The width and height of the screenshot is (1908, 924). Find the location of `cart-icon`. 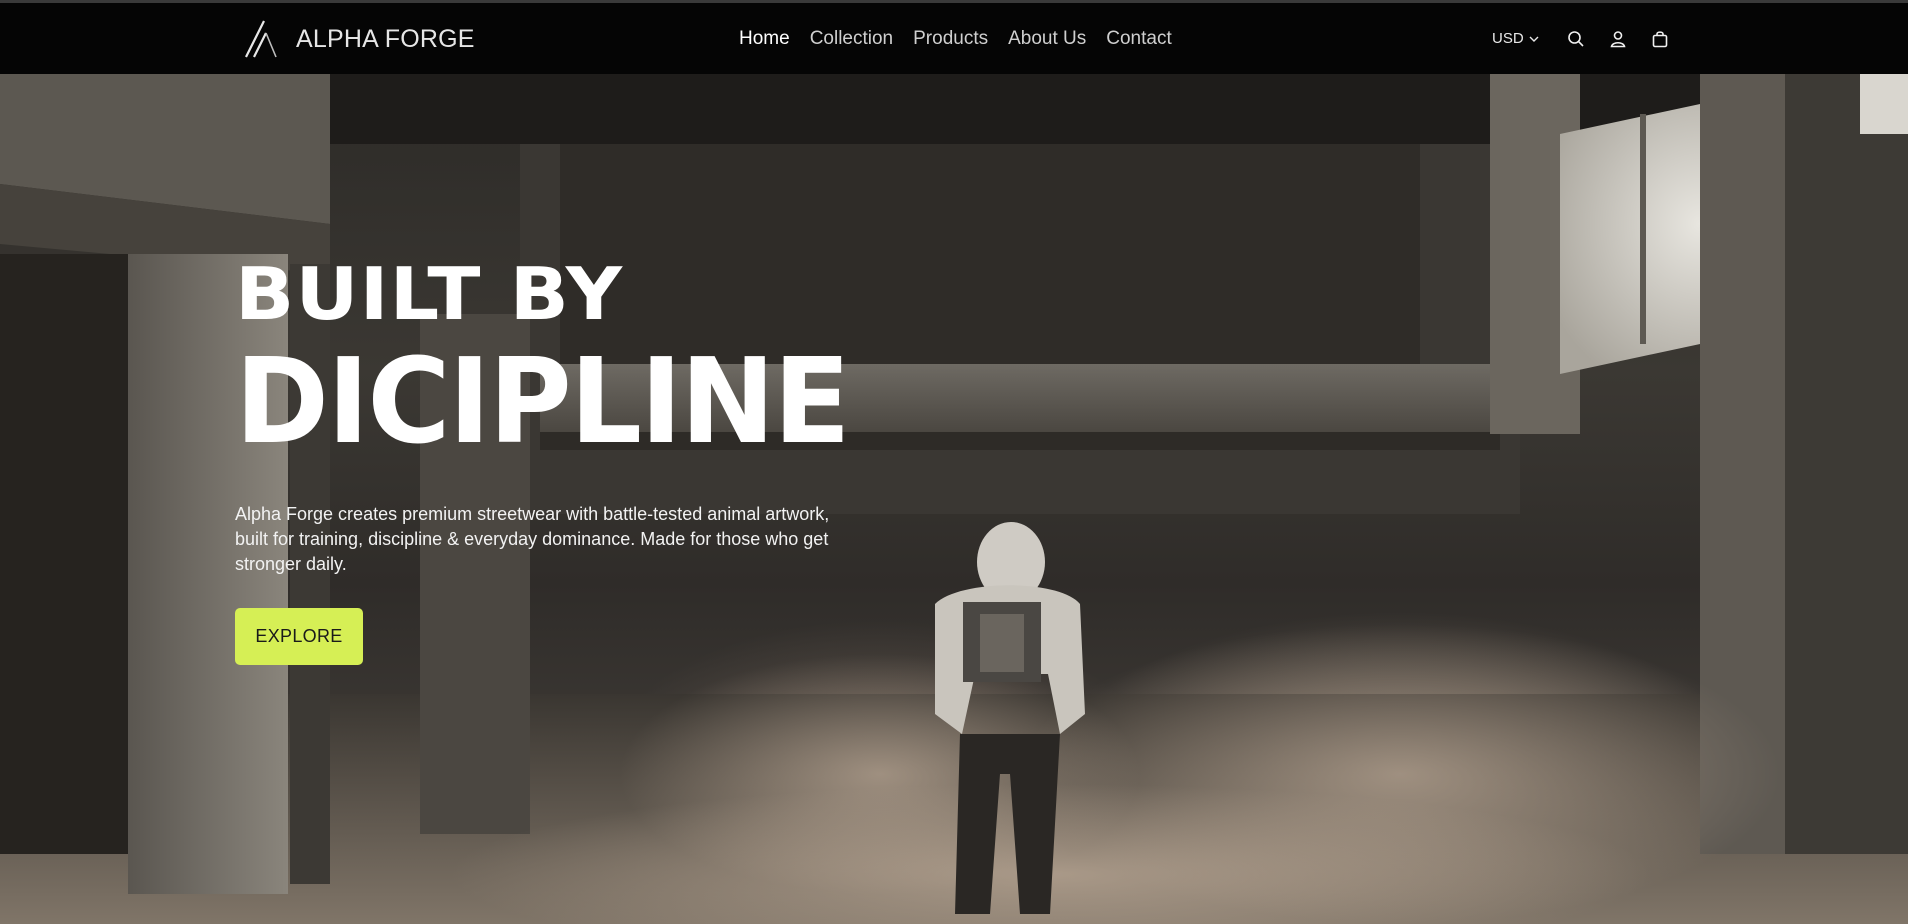

cart-icon is located at coordinates (1660, 39).